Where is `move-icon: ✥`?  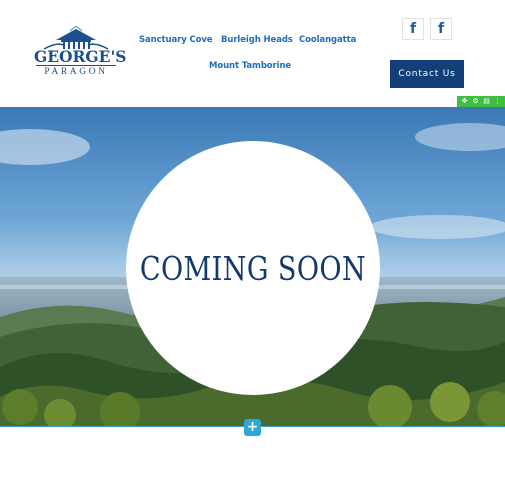
move-icon: ✥ is located at coordinates (464, 101).